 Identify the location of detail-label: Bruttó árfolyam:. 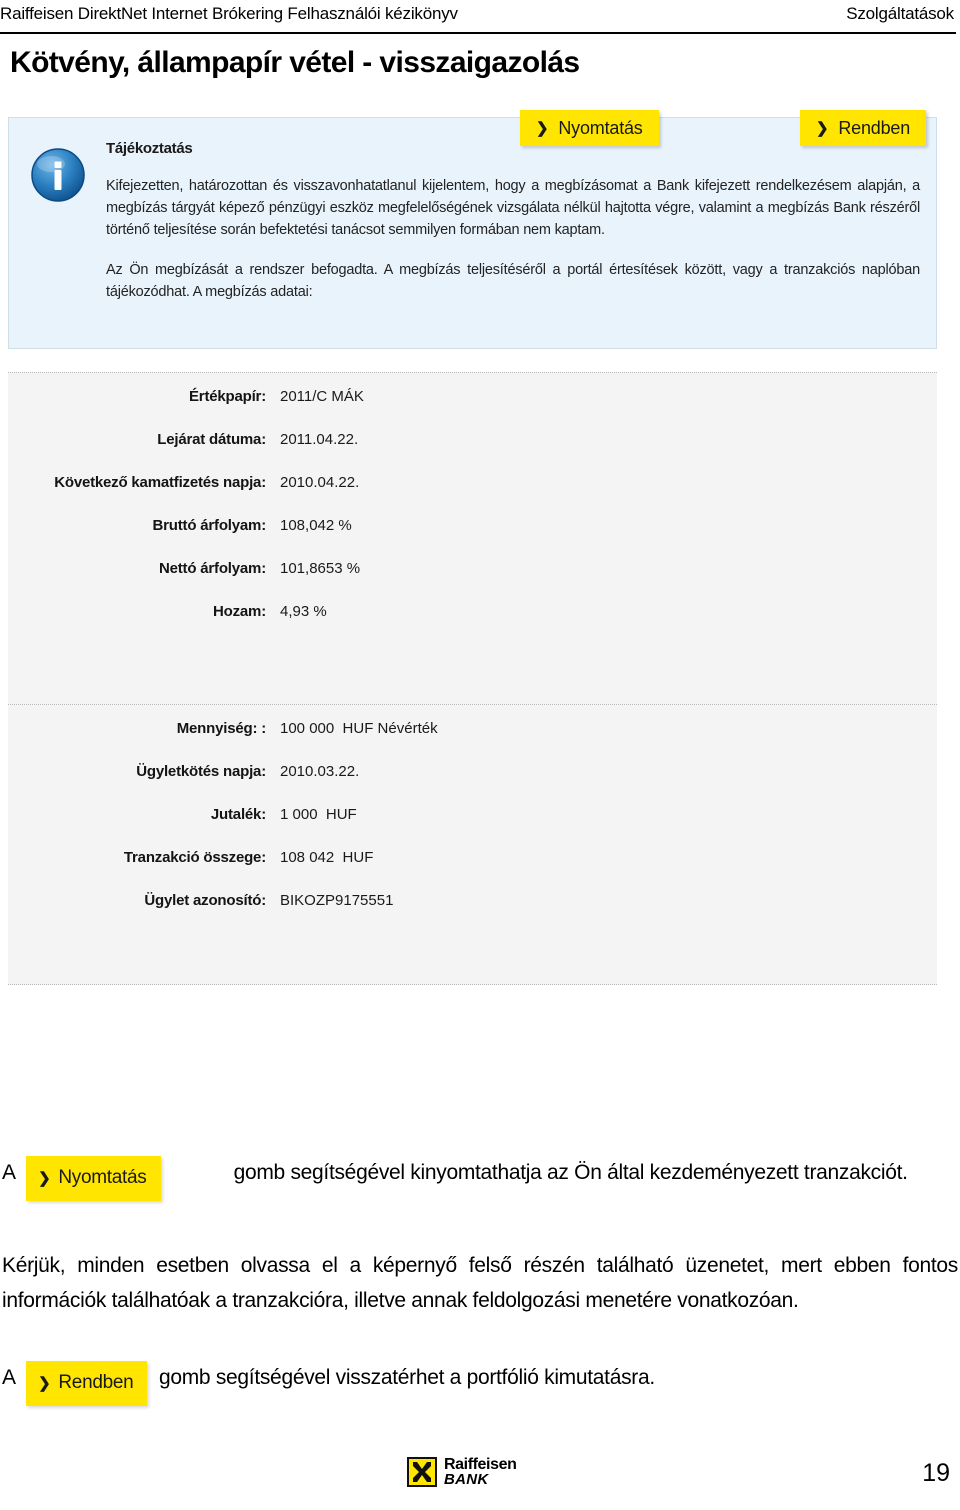
(209, 525).